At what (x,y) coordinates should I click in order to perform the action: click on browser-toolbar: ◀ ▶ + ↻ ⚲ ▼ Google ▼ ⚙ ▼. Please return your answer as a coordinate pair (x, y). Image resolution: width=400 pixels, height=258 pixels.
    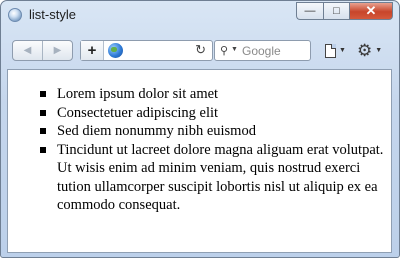
    Looking at the image, I should click on (200, 49).